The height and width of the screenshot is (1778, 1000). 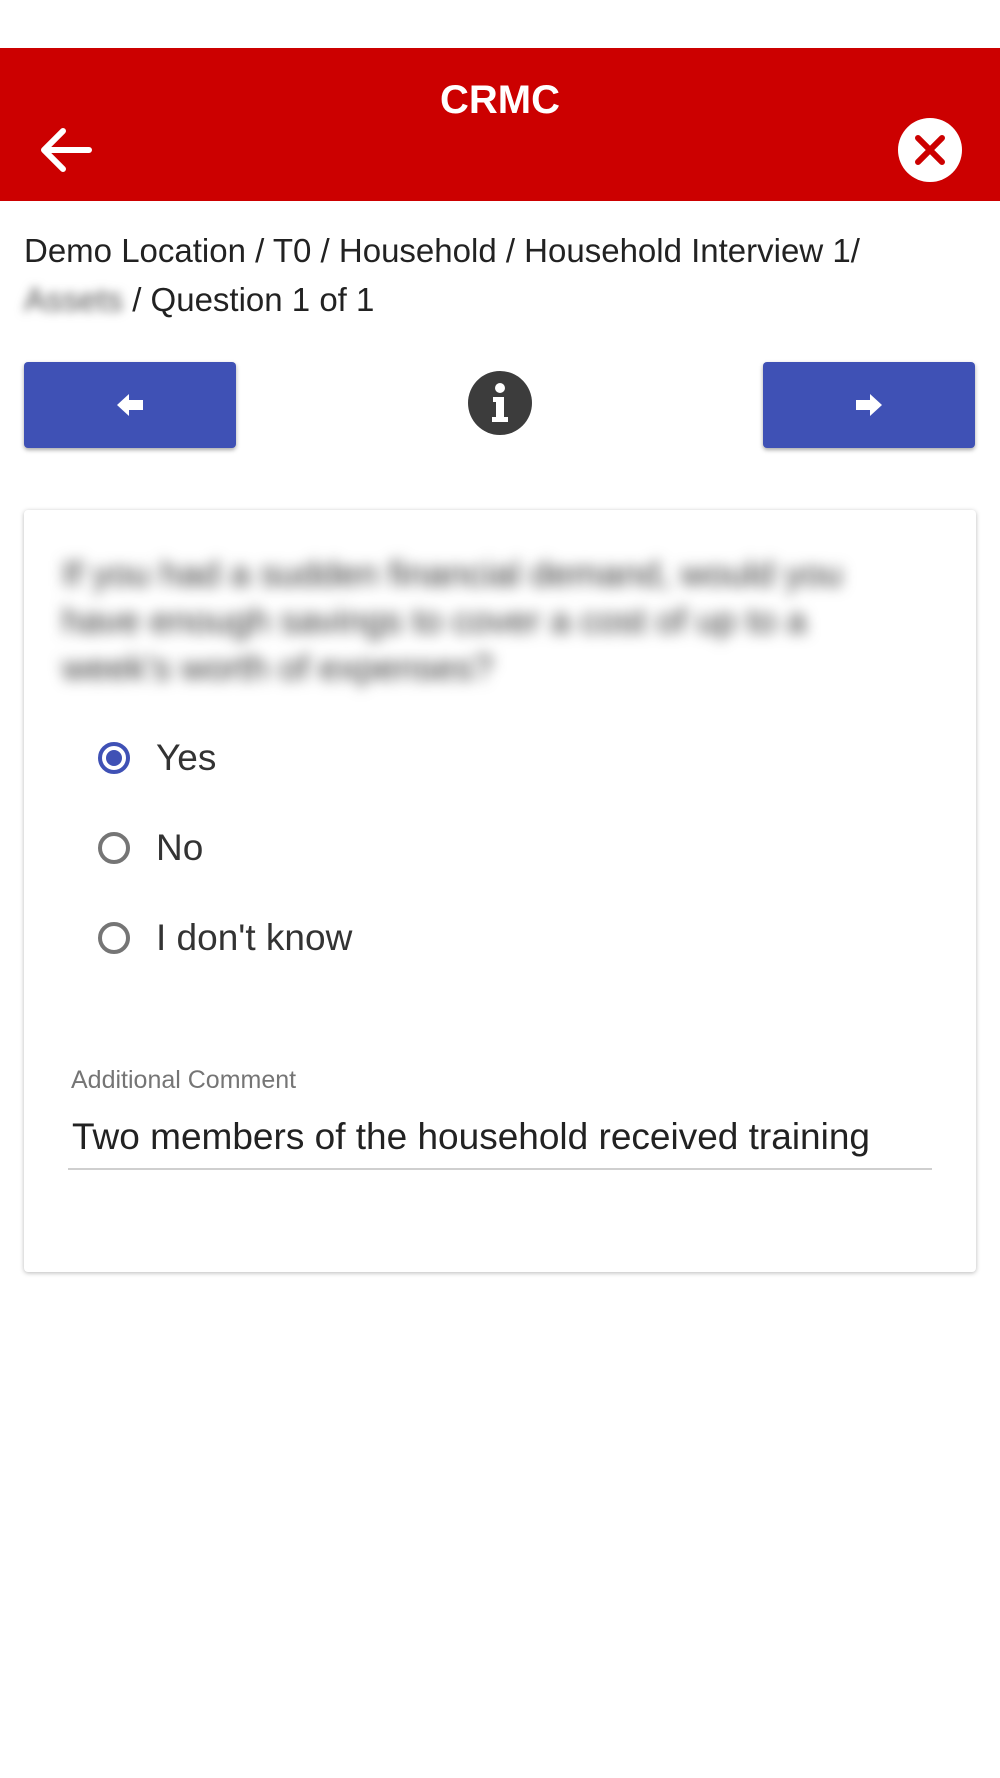 I want to click on option-yes: Yes, so click(x=448, y=758).